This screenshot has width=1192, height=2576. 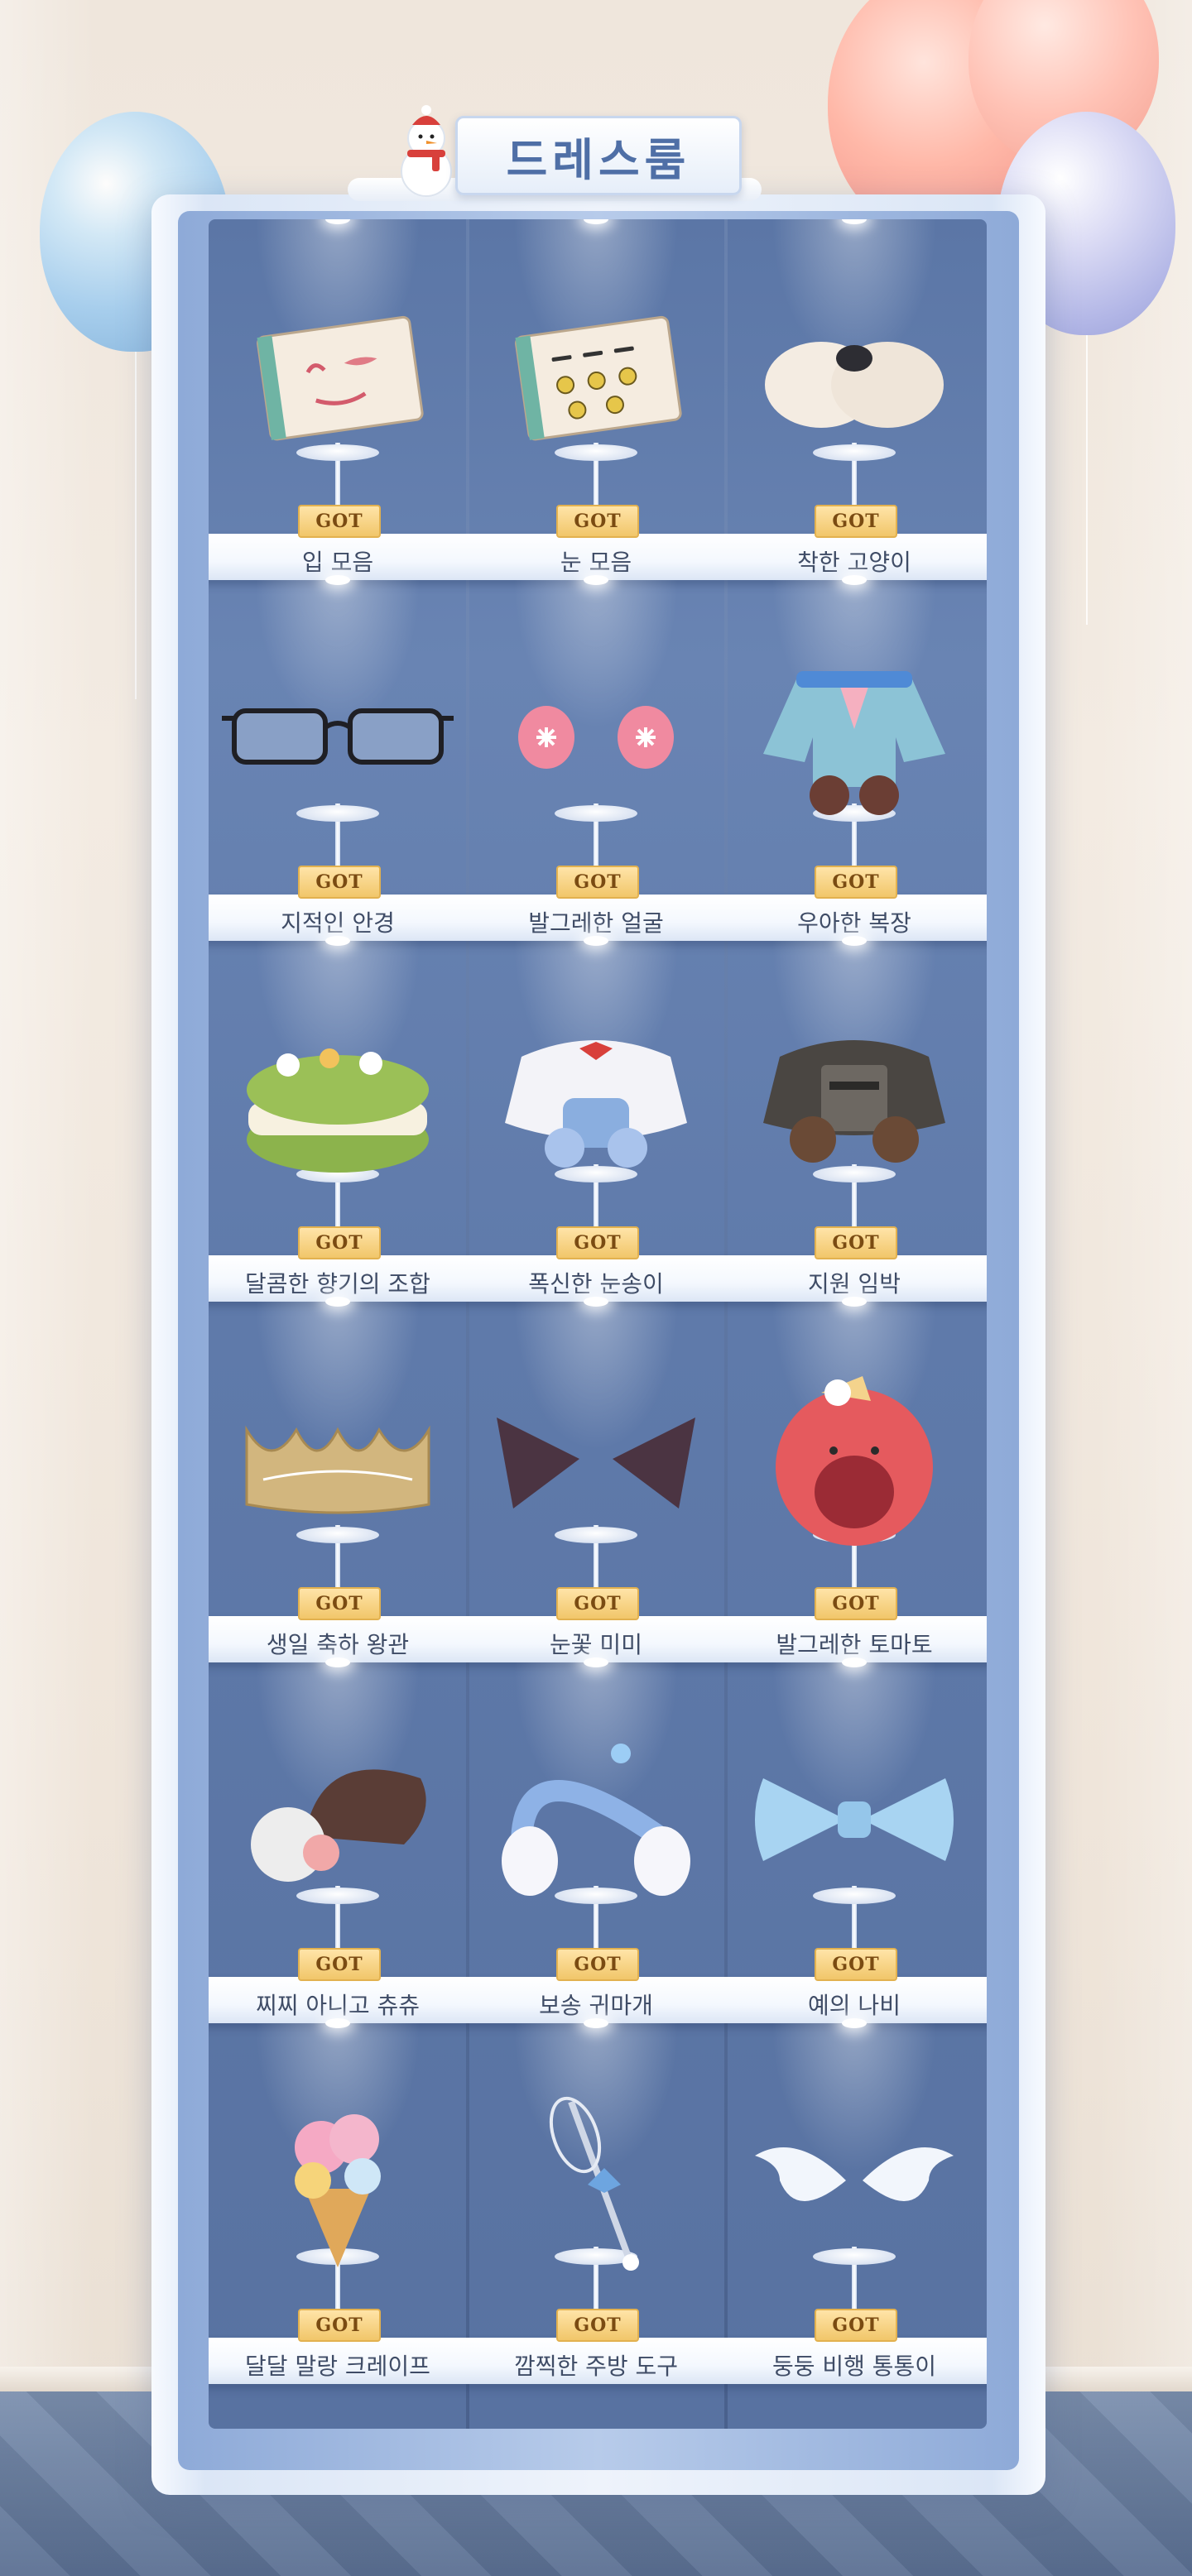 I want to click on wardrobe-item: GOT 둥둥 비행 통통이, so click(x=854, y=2201).